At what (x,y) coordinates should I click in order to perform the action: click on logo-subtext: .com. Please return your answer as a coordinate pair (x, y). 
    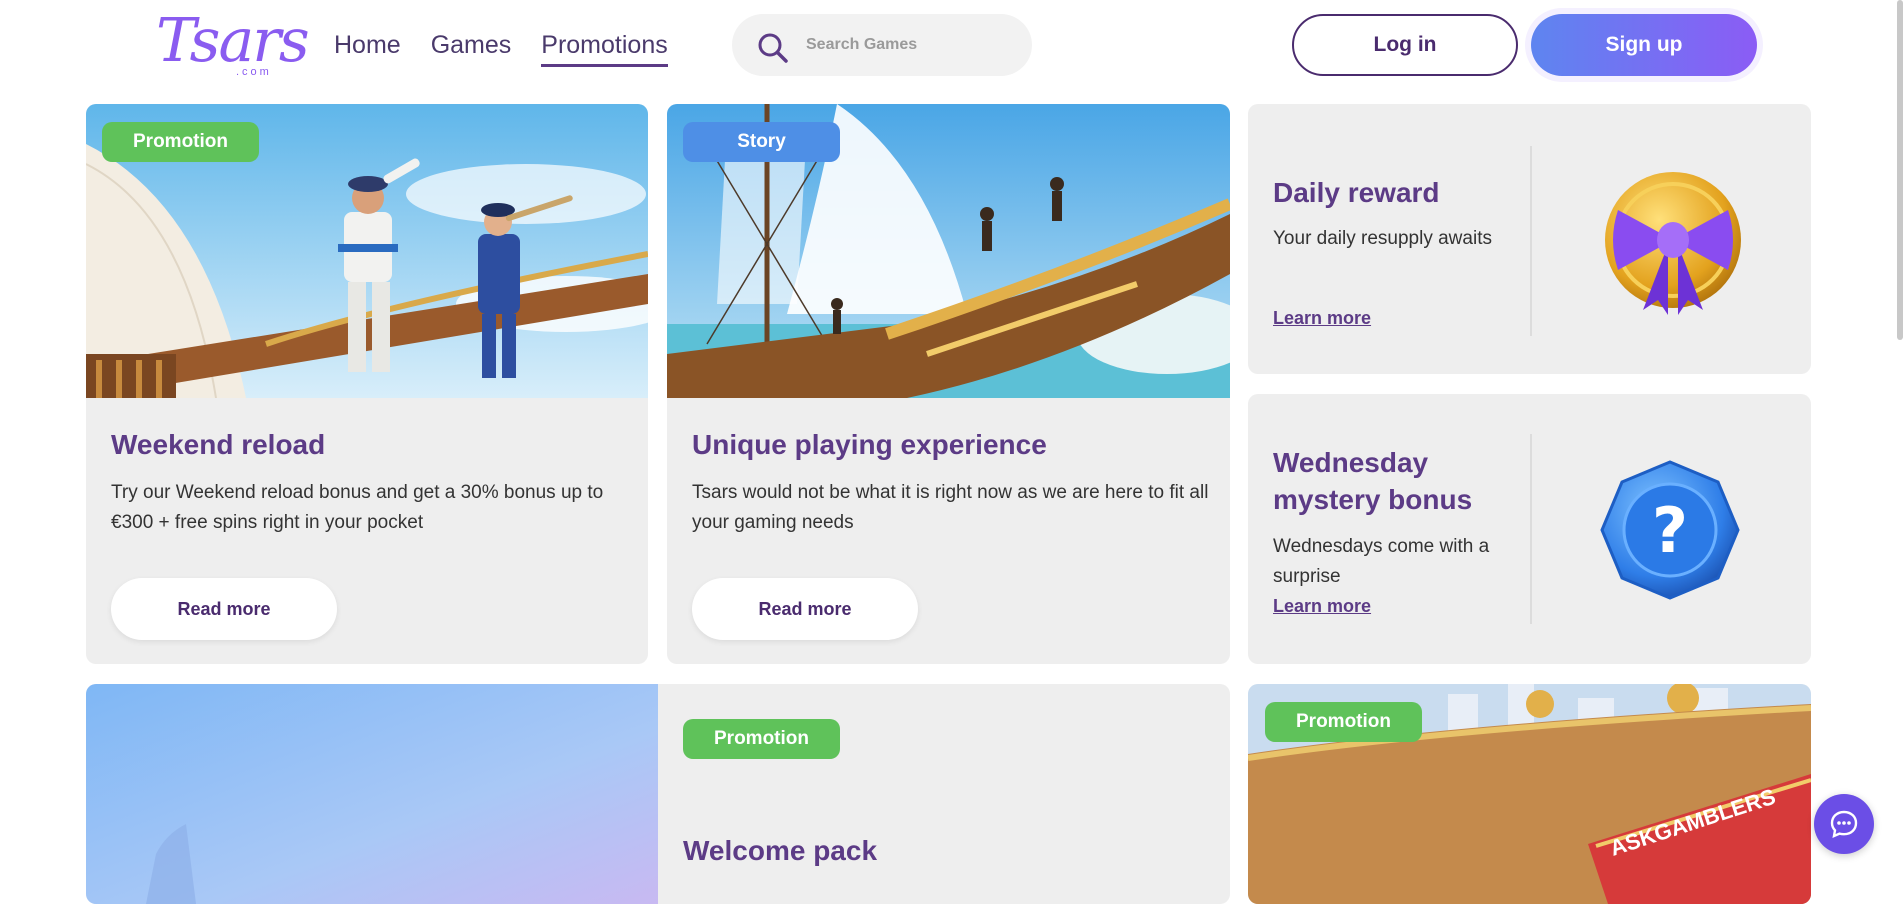
    Looking at the image, I should click on (254, 72).